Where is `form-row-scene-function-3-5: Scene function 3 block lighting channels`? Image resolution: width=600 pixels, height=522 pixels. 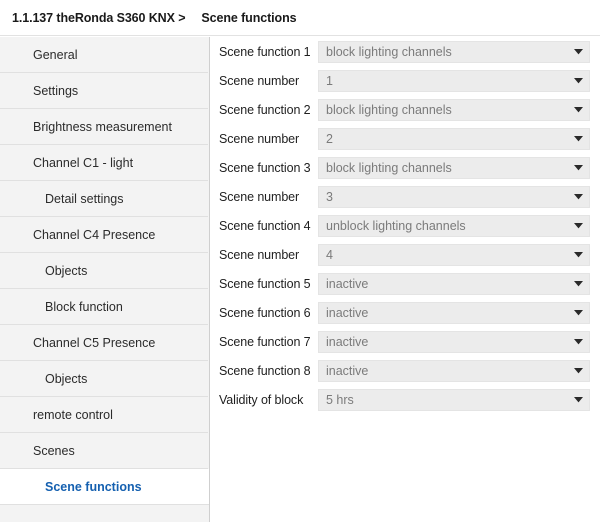 form-row-scene-function-3-5: Scene function 3 block lighting channels is located at coordinates (405, 167).